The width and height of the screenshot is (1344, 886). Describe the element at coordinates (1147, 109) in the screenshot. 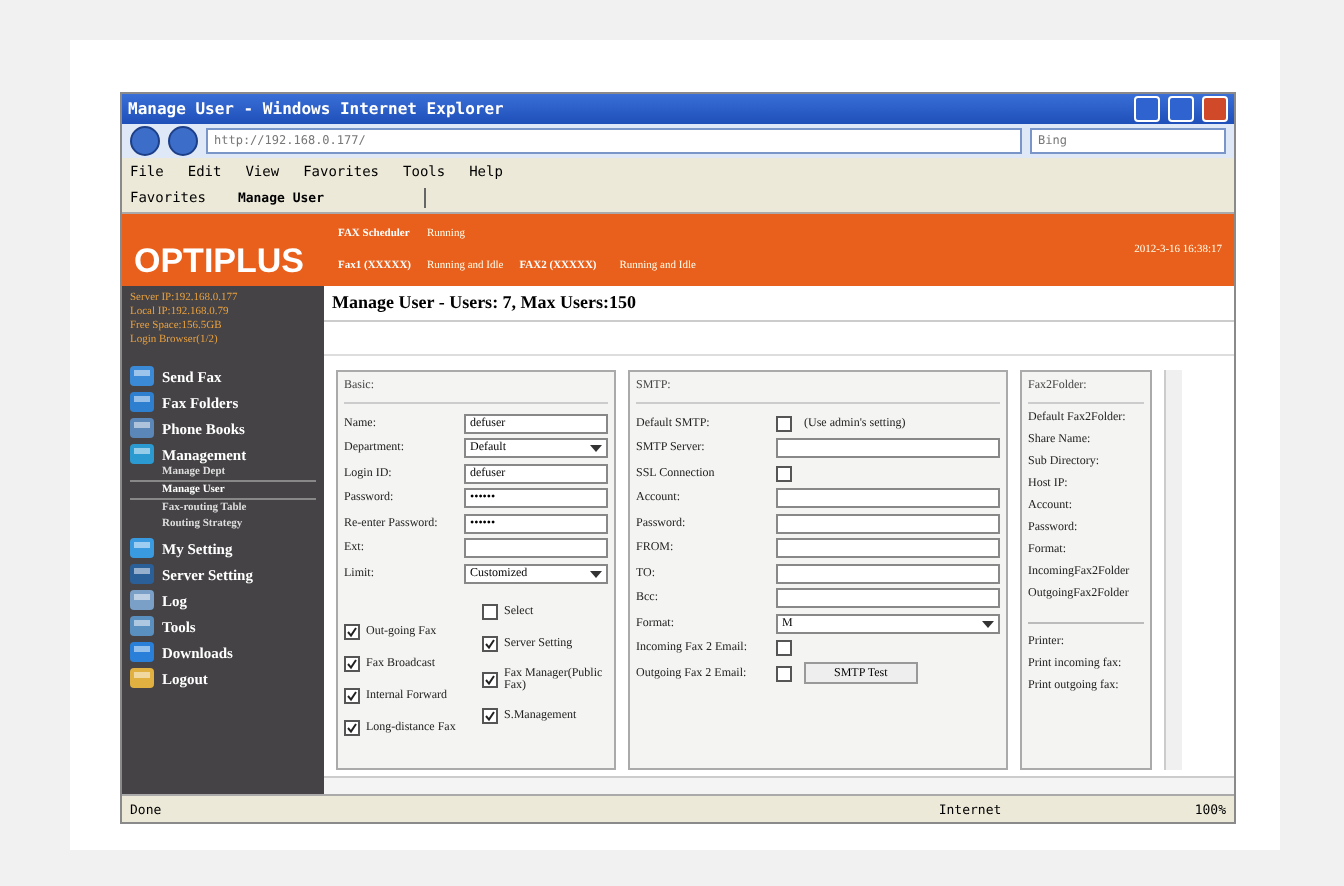

I see `minimize-button` at that location.